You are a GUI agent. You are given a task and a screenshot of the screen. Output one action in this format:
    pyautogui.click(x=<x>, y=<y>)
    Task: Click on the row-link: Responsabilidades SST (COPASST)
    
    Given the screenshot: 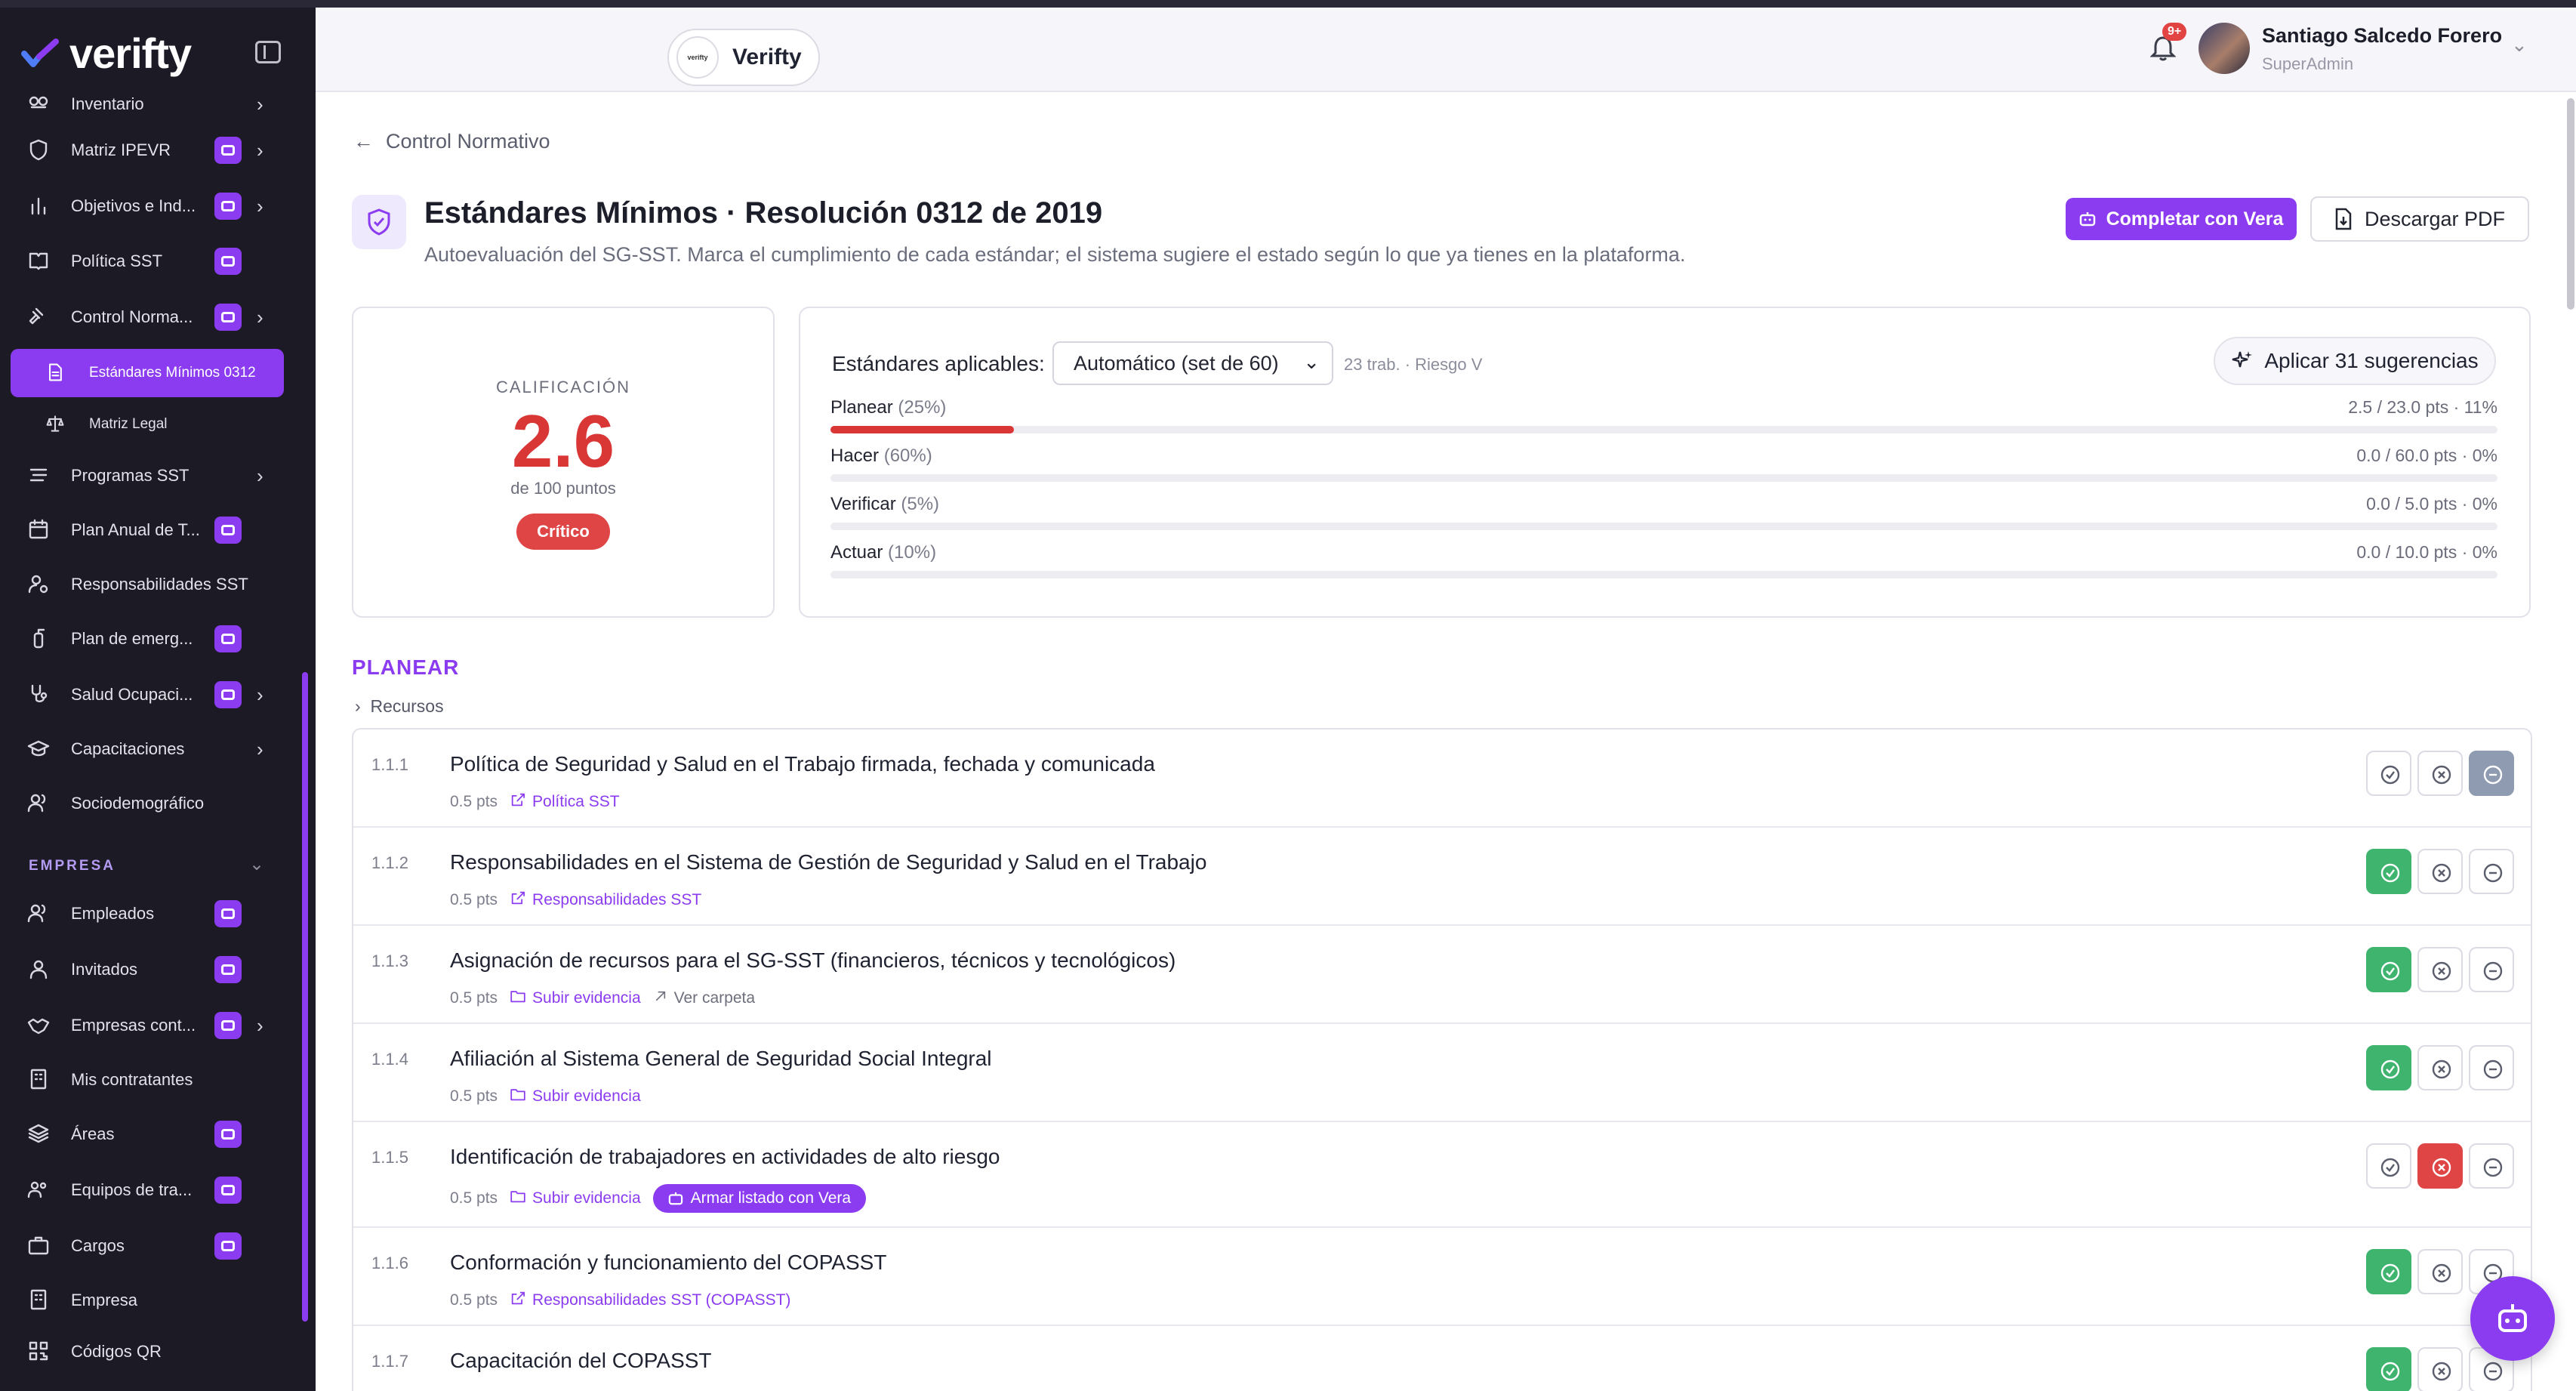 What is the action you would take?
    pyautogui.click(x=650, y=1301)
    